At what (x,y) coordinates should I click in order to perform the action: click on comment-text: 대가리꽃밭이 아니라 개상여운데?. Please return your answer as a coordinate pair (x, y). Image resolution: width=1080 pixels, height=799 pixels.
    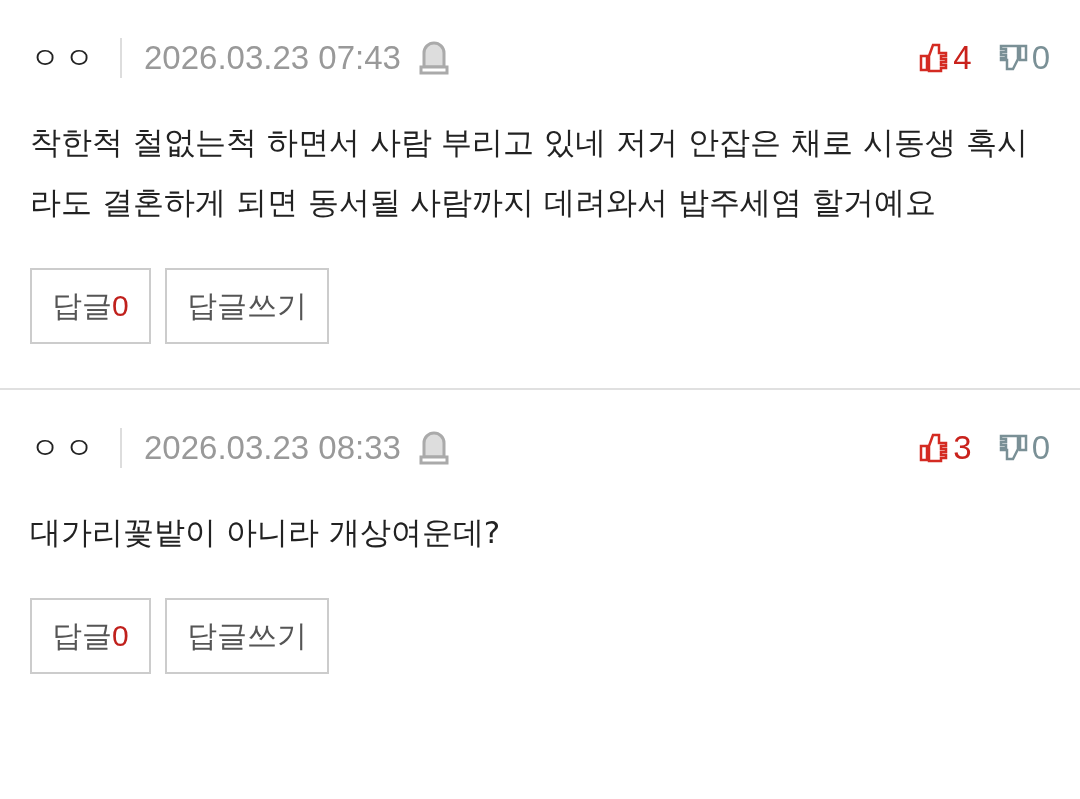
    Looking at the image, I should click on (266, 532).